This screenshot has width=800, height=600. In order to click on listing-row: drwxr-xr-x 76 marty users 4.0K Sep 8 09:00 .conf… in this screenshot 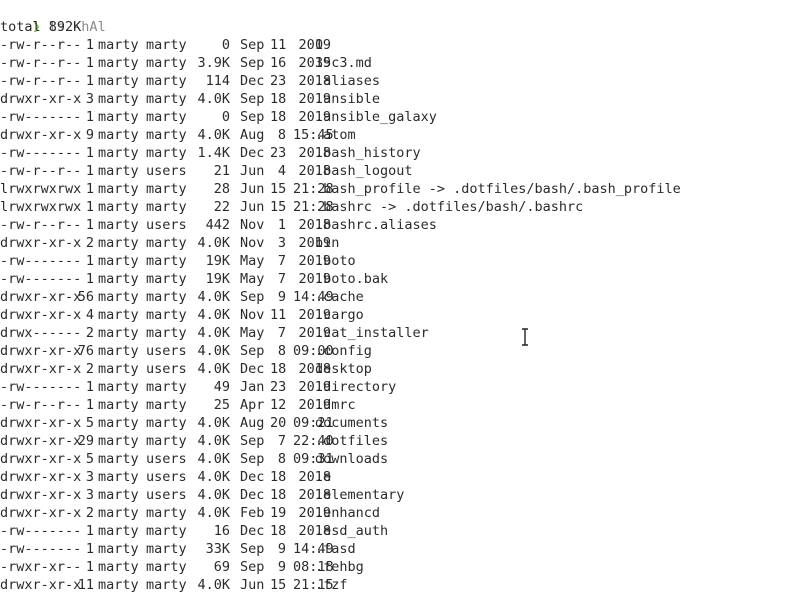, I will do `click(400, 351)`.